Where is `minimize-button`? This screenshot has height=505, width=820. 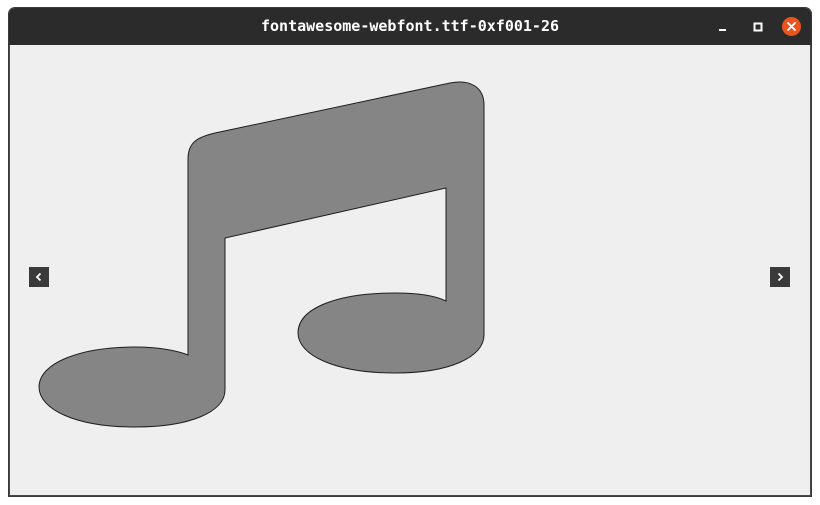
minimize-button is located at coordinates (722, 26).